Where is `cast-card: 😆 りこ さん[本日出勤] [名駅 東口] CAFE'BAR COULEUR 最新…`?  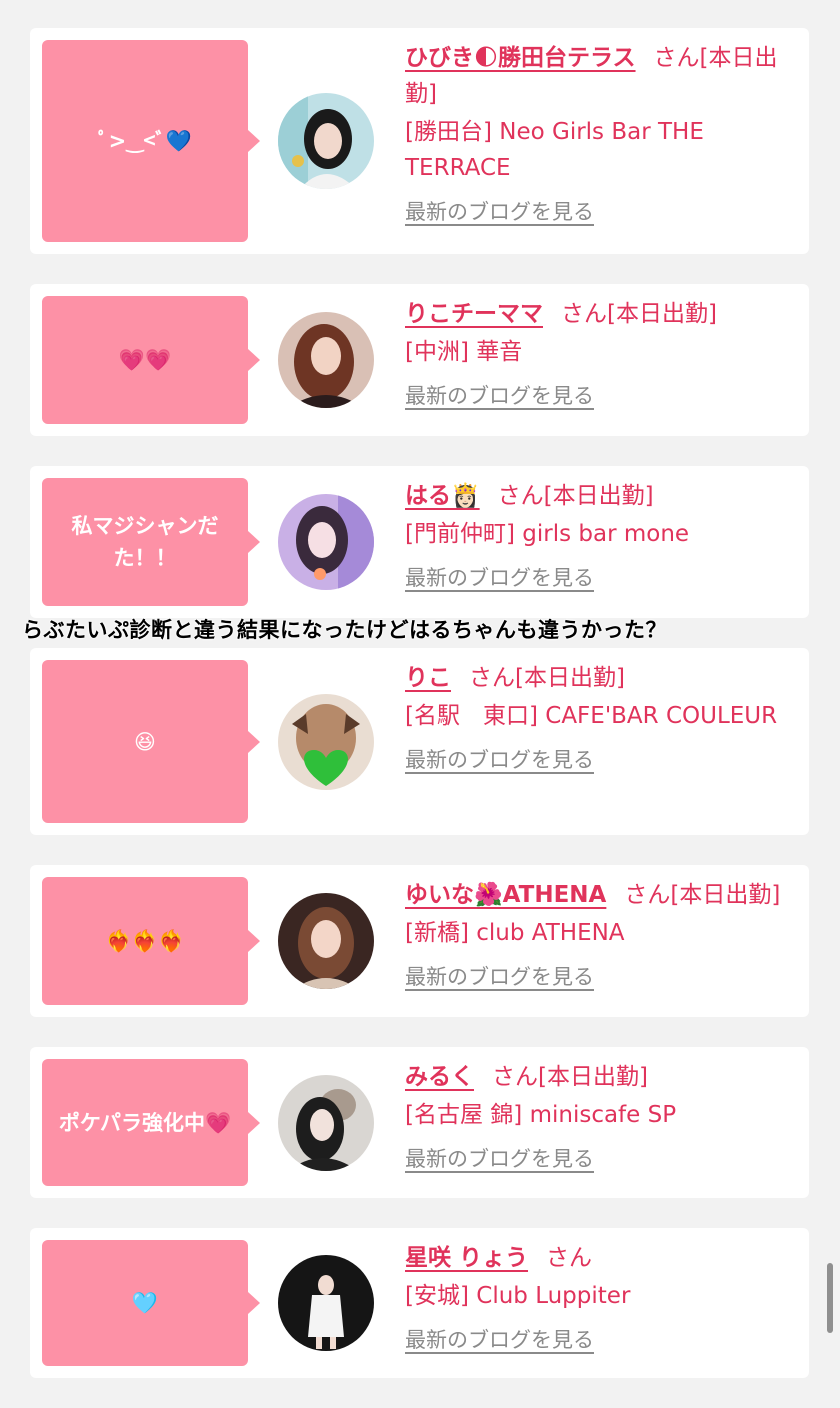
cast-card: 😆 りこ さん[本日出勤] [名駅 東口] CAFE'BAR COULEUR 最新… is located at coordinates (419, 741).